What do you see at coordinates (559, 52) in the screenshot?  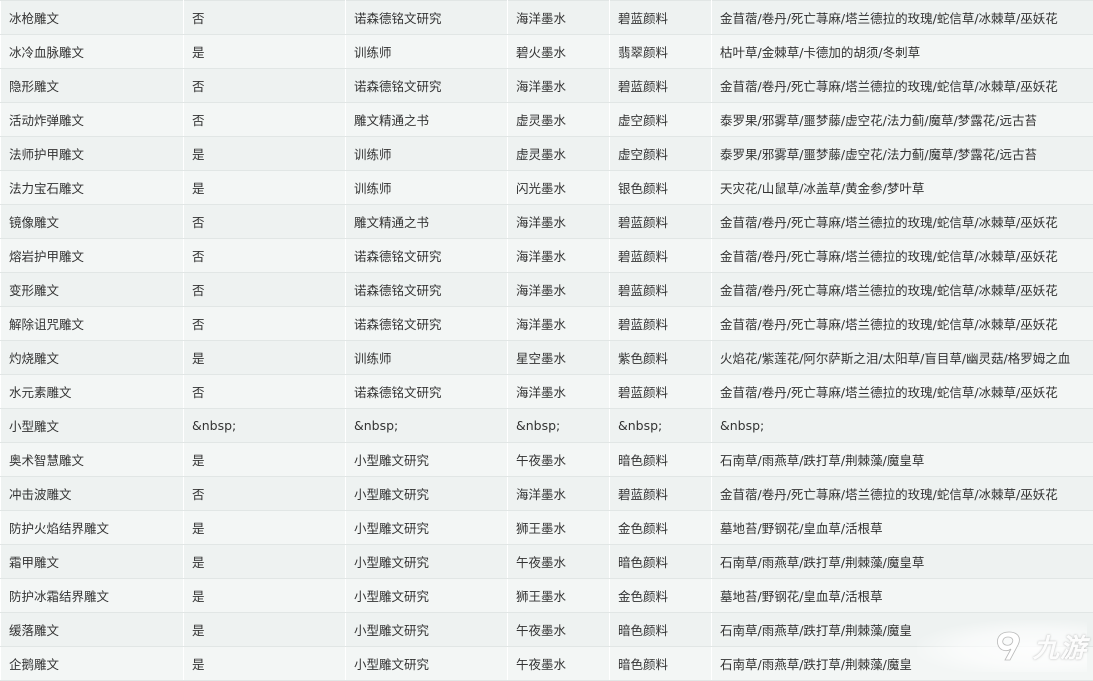 I see `ink-cell: 碧火墨水` at bounding box center [559, 52].